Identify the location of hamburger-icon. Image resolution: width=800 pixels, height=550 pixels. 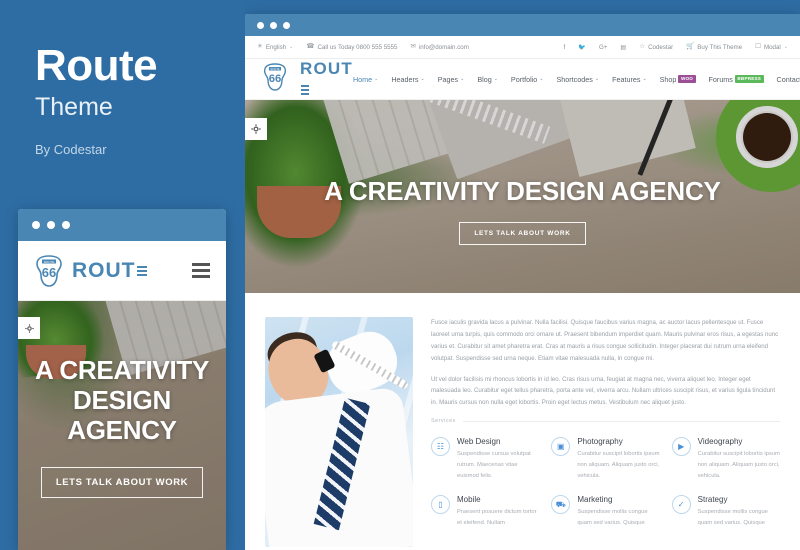
(201, 270).